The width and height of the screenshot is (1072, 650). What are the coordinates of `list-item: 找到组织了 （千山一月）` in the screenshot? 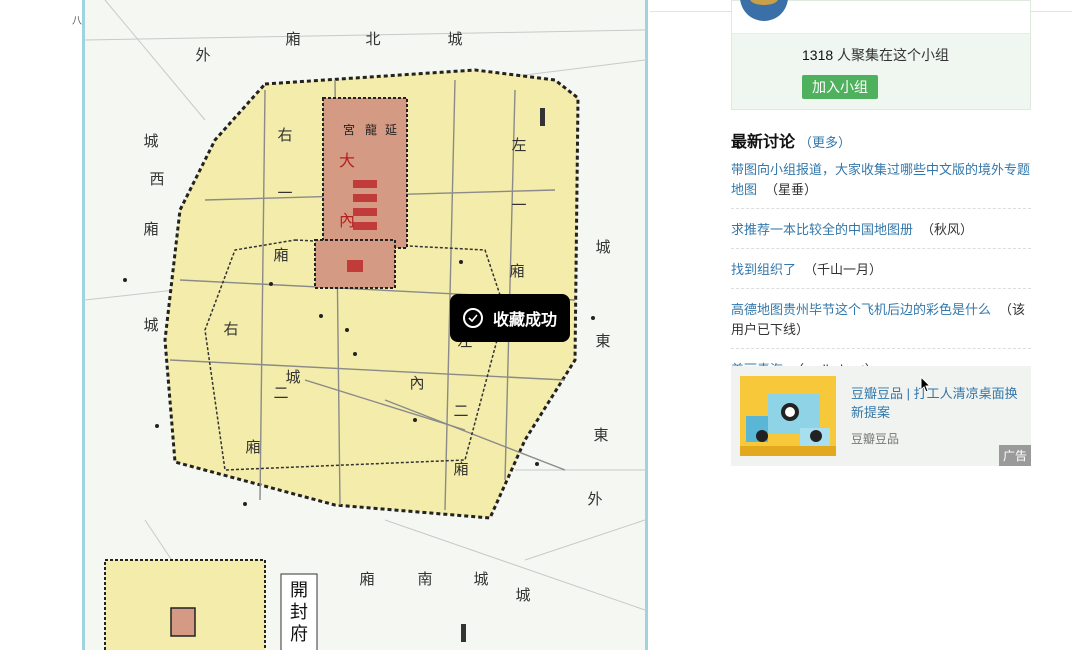 It's located at (881, 273).